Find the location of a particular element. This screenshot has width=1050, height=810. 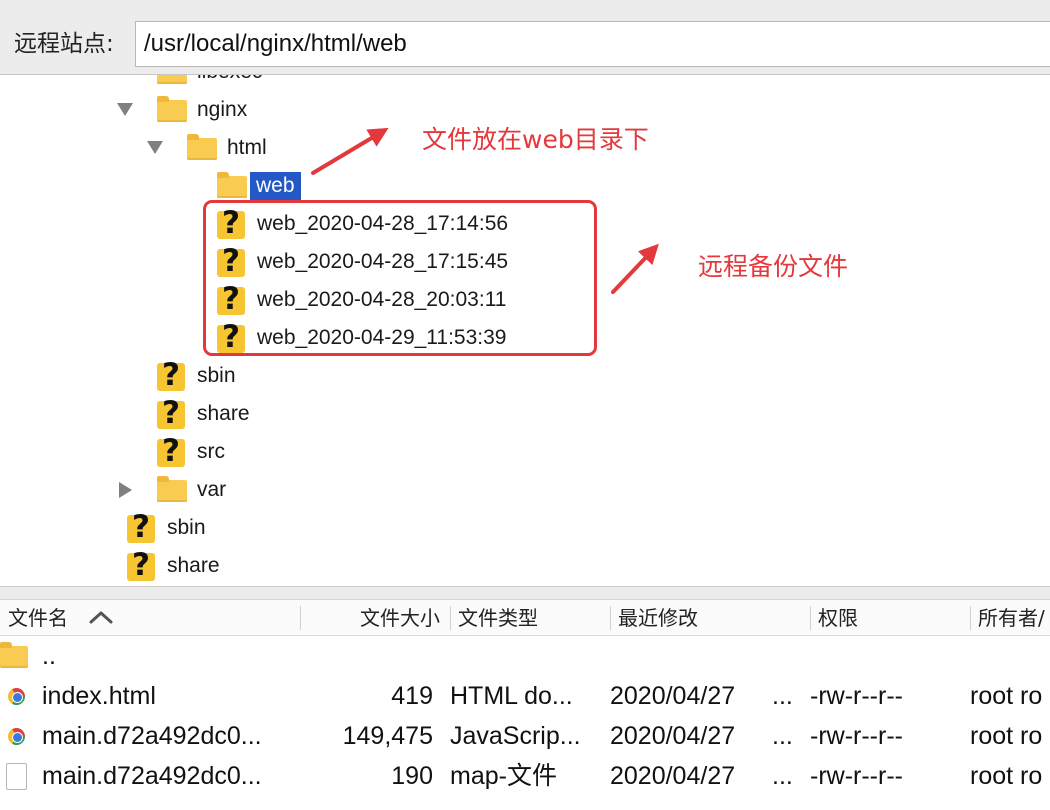

tree-item-label: var is located at coordinates (212, 489).